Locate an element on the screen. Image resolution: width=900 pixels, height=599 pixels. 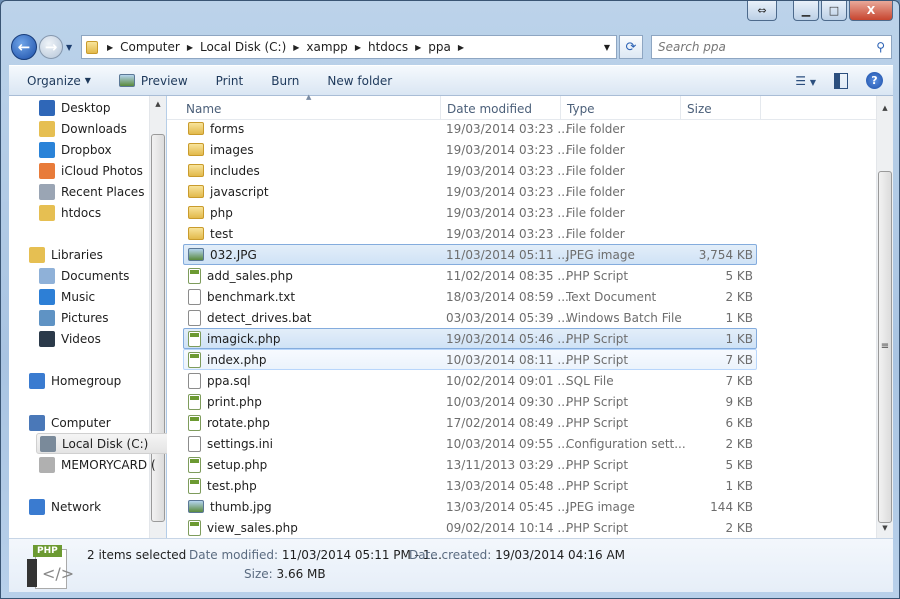
new-folder-button: New folder is located at coordinates (359, 81).